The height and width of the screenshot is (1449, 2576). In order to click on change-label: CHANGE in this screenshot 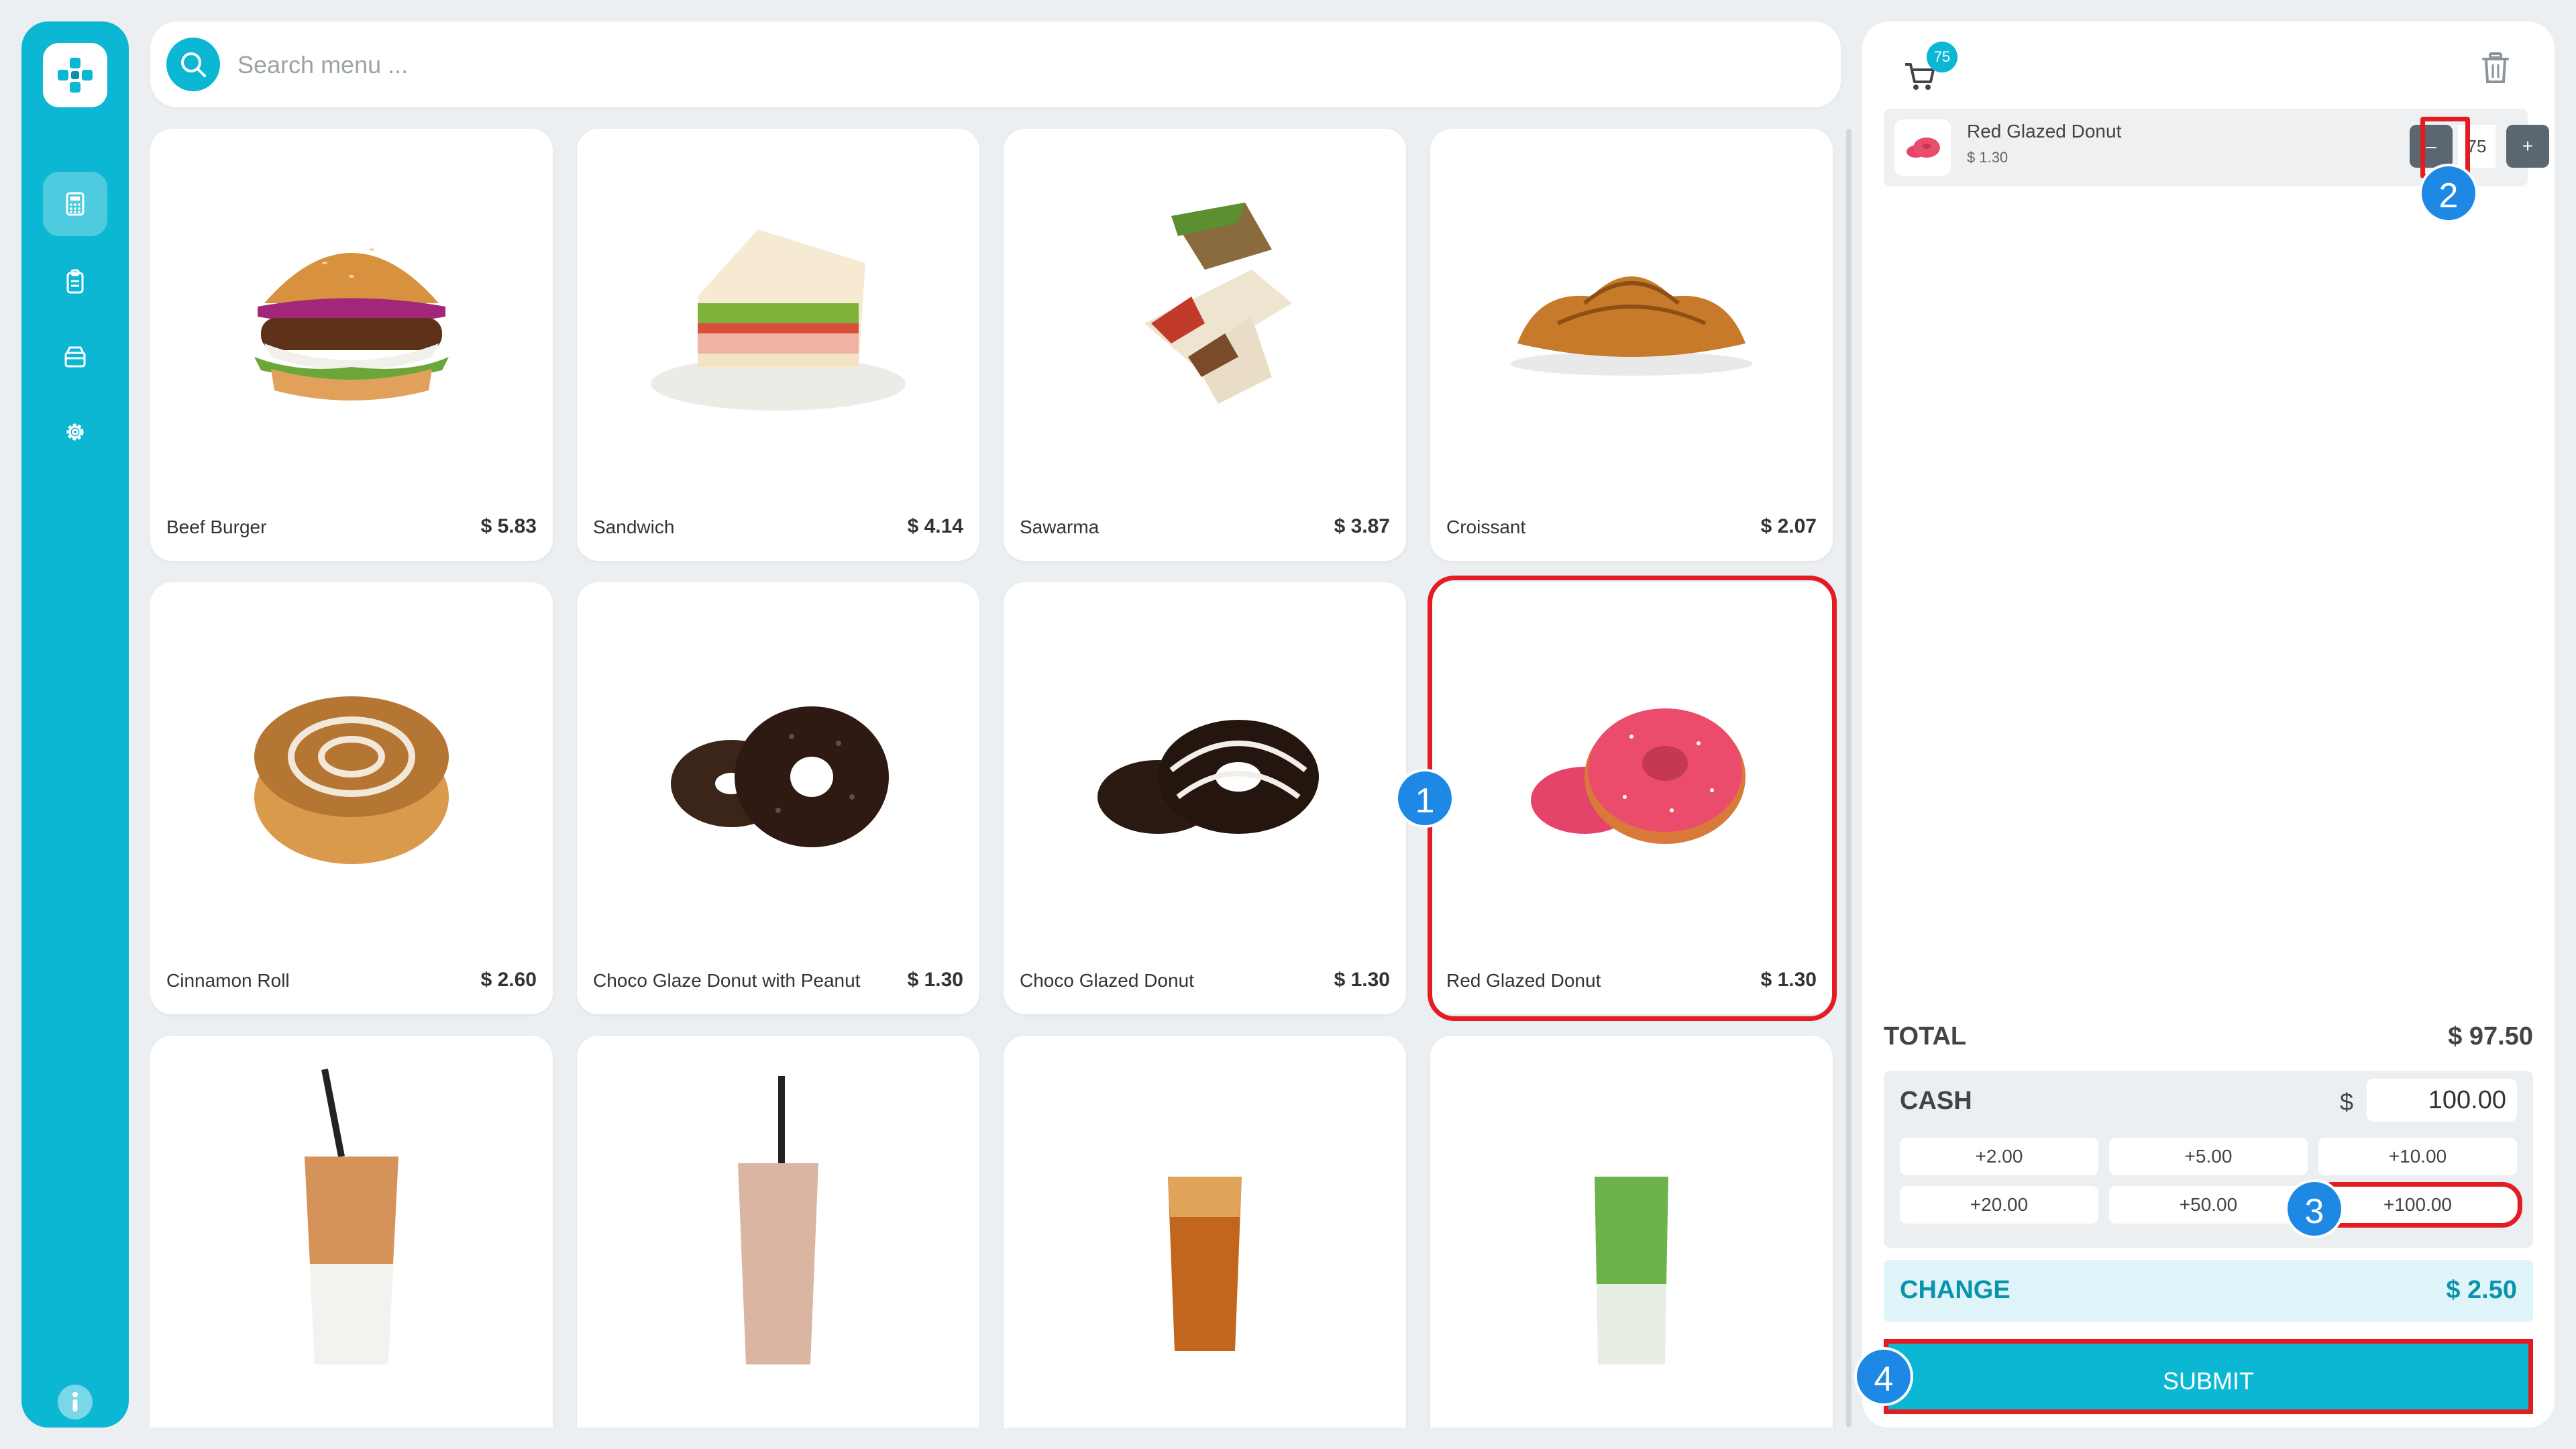, I will do `click(1955, 1290)`.